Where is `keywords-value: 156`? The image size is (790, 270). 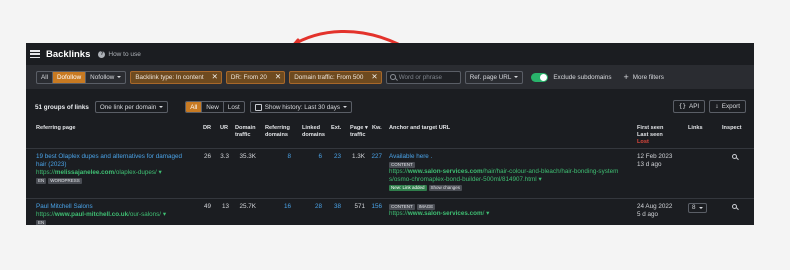
keywords-value: 156 is located at coordinates (375, 207).